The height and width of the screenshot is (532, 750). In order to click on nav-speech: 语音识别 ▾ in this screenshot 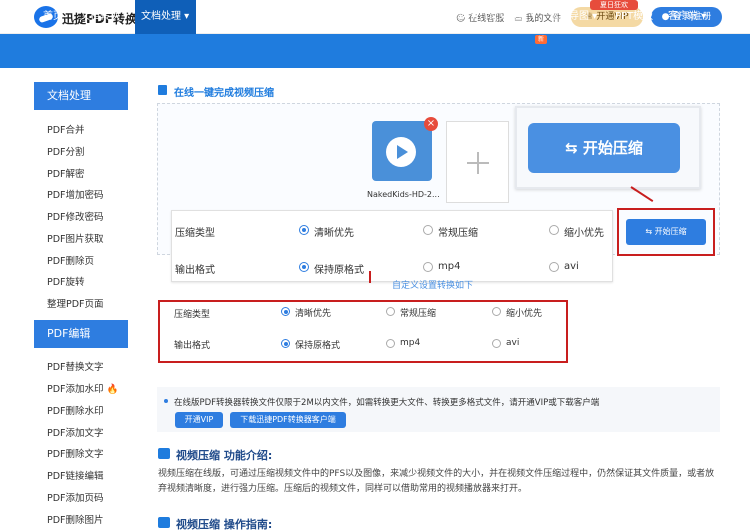, I will do `click(305, 17)`.